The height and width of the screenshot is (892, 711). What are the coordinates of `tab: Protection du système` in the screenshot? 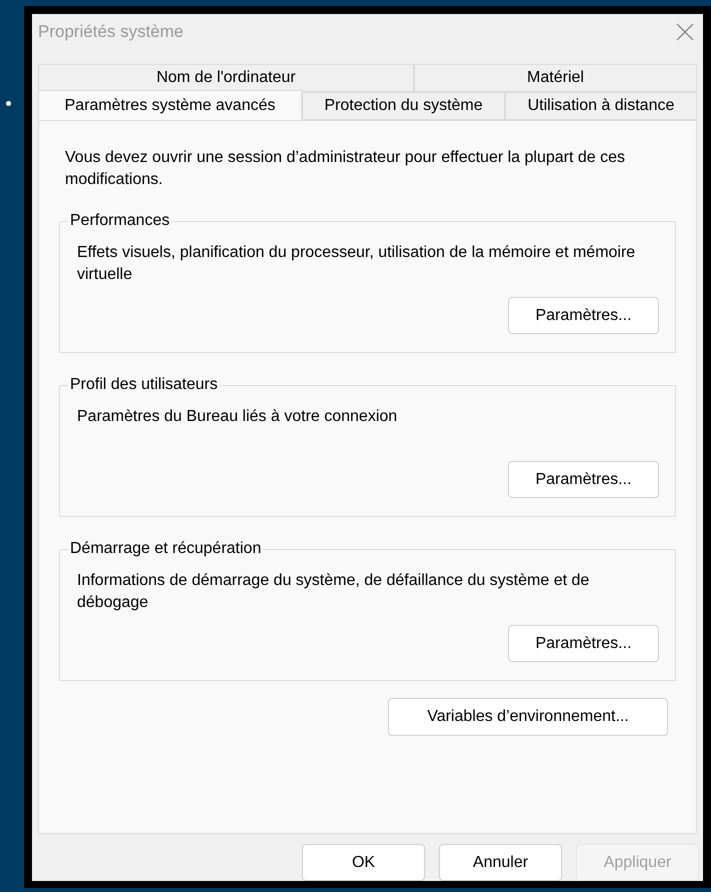 It's located at (403, 106).